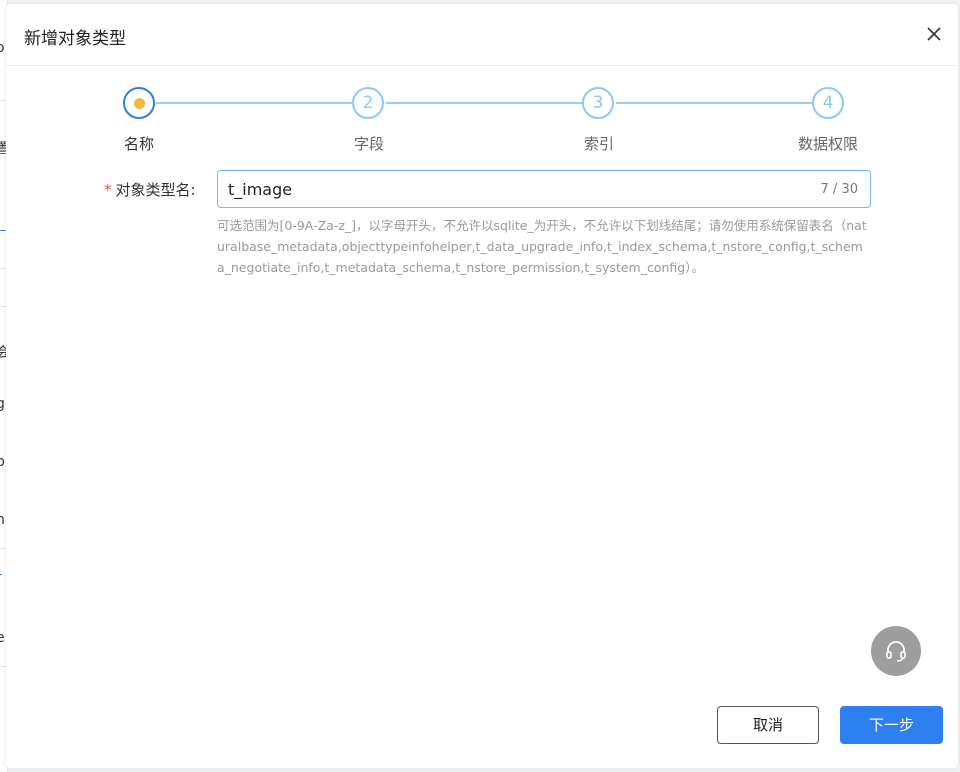 Image resolution: width=960 pixels, height=772 pixels. I want to click on step-3-label: 索引, so click(599, 144).